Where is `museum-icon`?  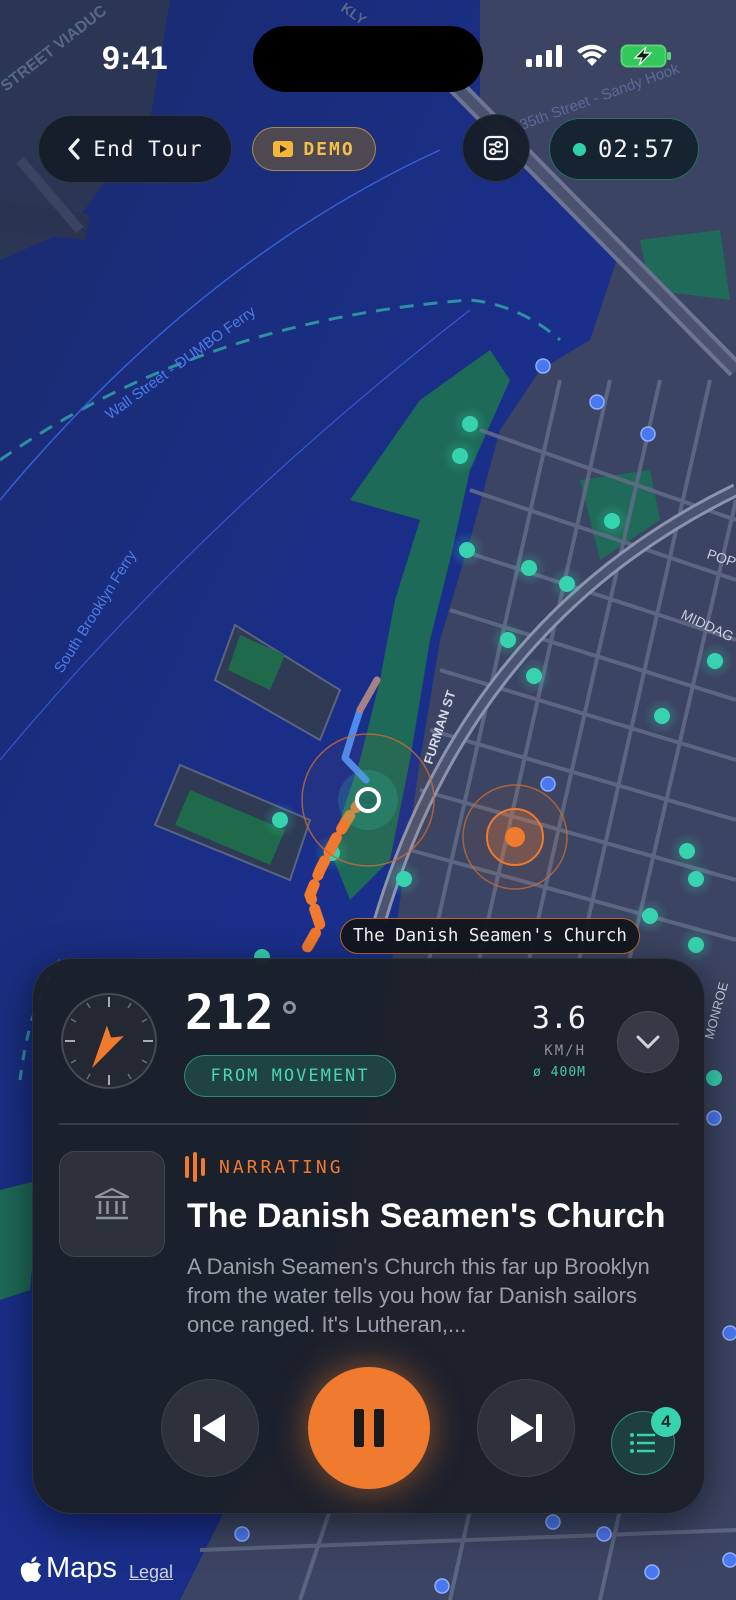
museum-icon is located at coordinates (112, 1203).